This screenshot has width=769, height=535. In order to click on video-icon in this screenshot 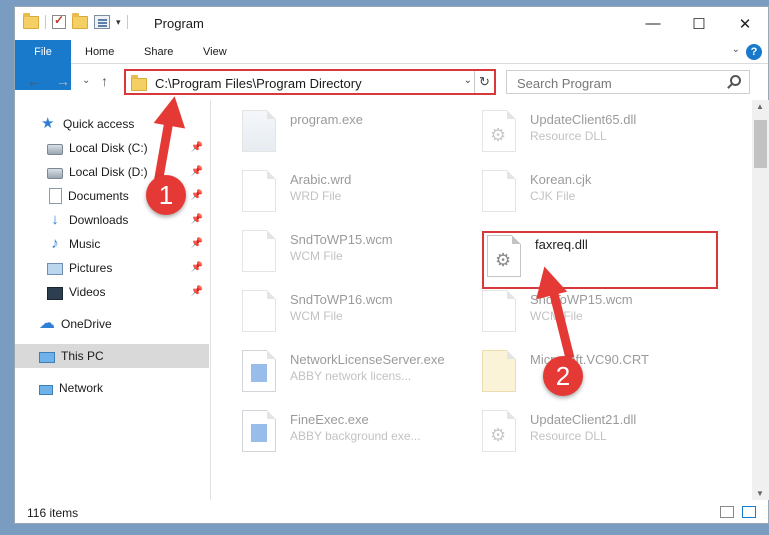, I will do `click(55, 293)`.